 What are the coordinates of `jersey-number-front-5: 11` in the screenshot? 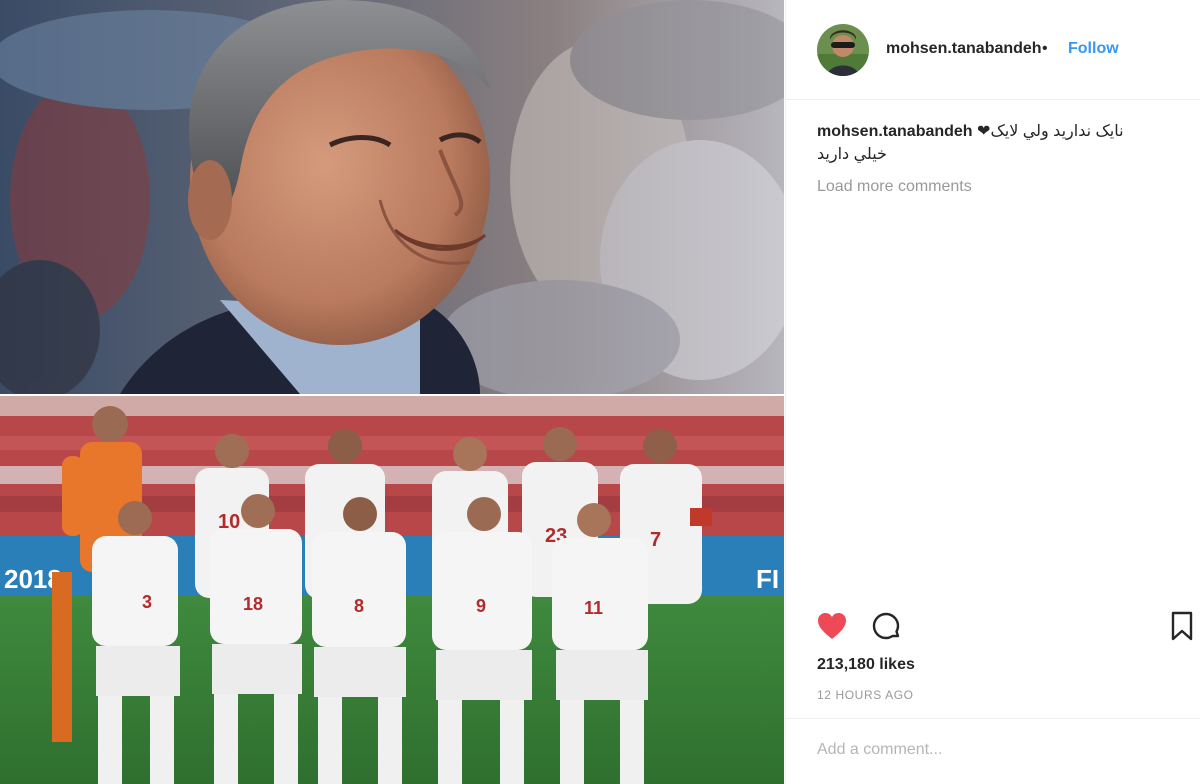 It's located at (593, 608).